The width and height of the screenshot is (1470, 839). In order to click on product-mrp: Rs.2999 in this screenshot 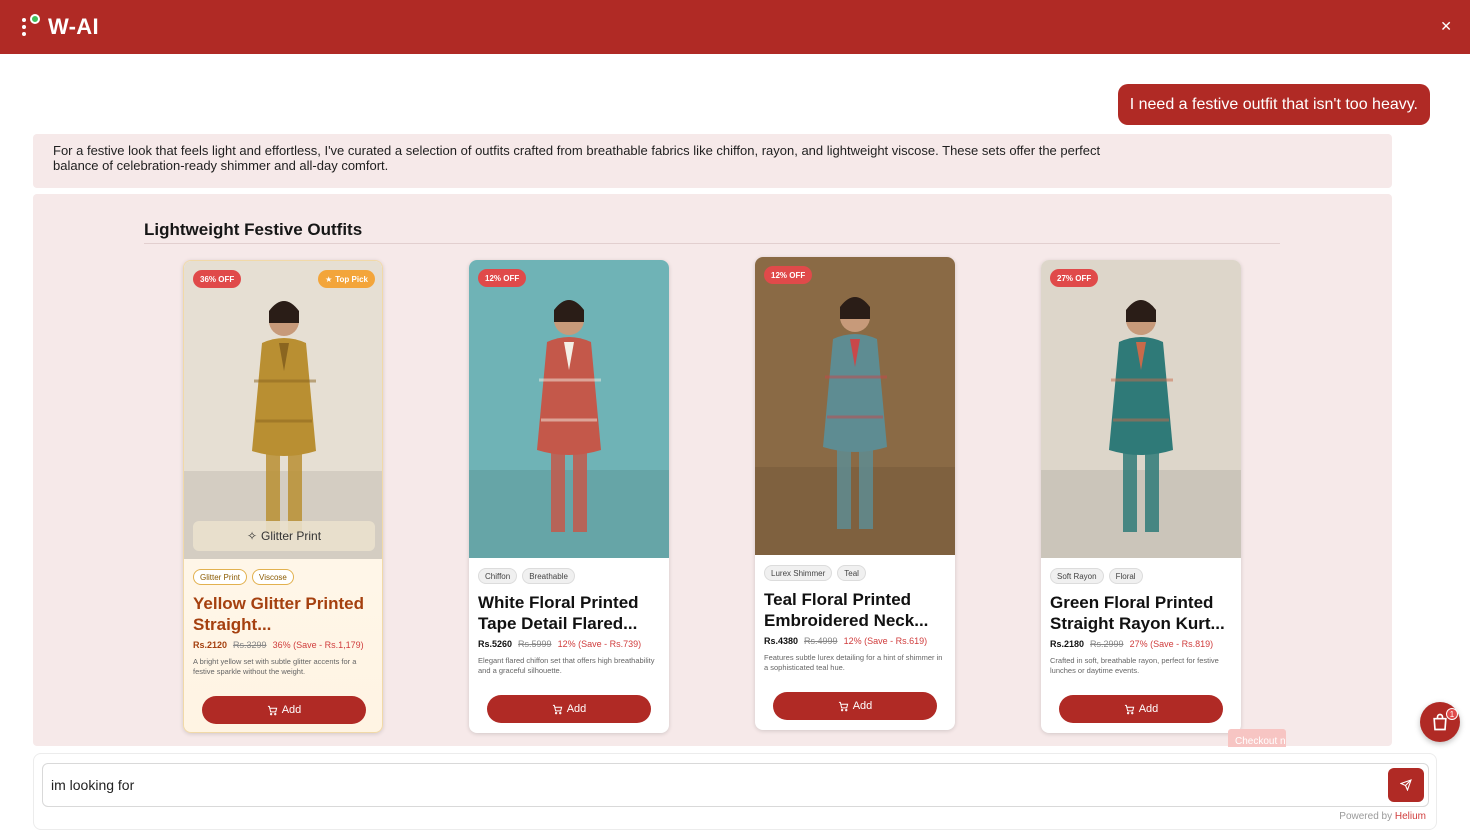, I will do `click(1107, 644)`.